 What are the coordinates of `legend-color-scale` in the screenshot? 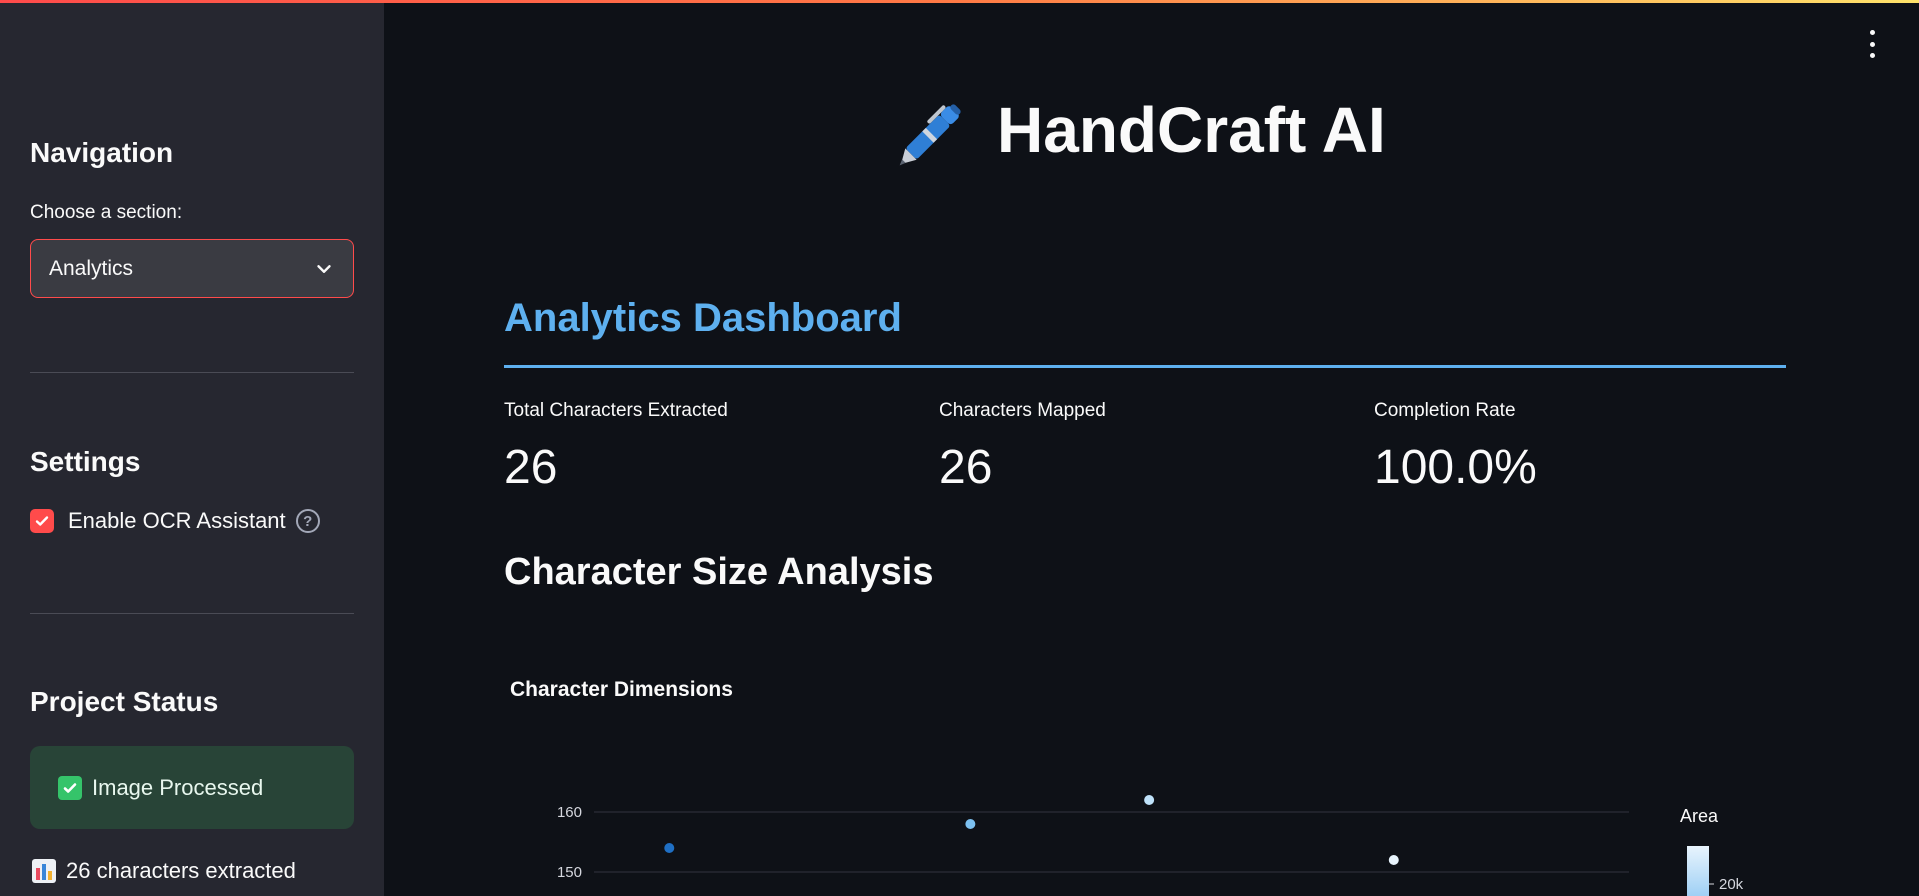 It's located at (1698, 871).